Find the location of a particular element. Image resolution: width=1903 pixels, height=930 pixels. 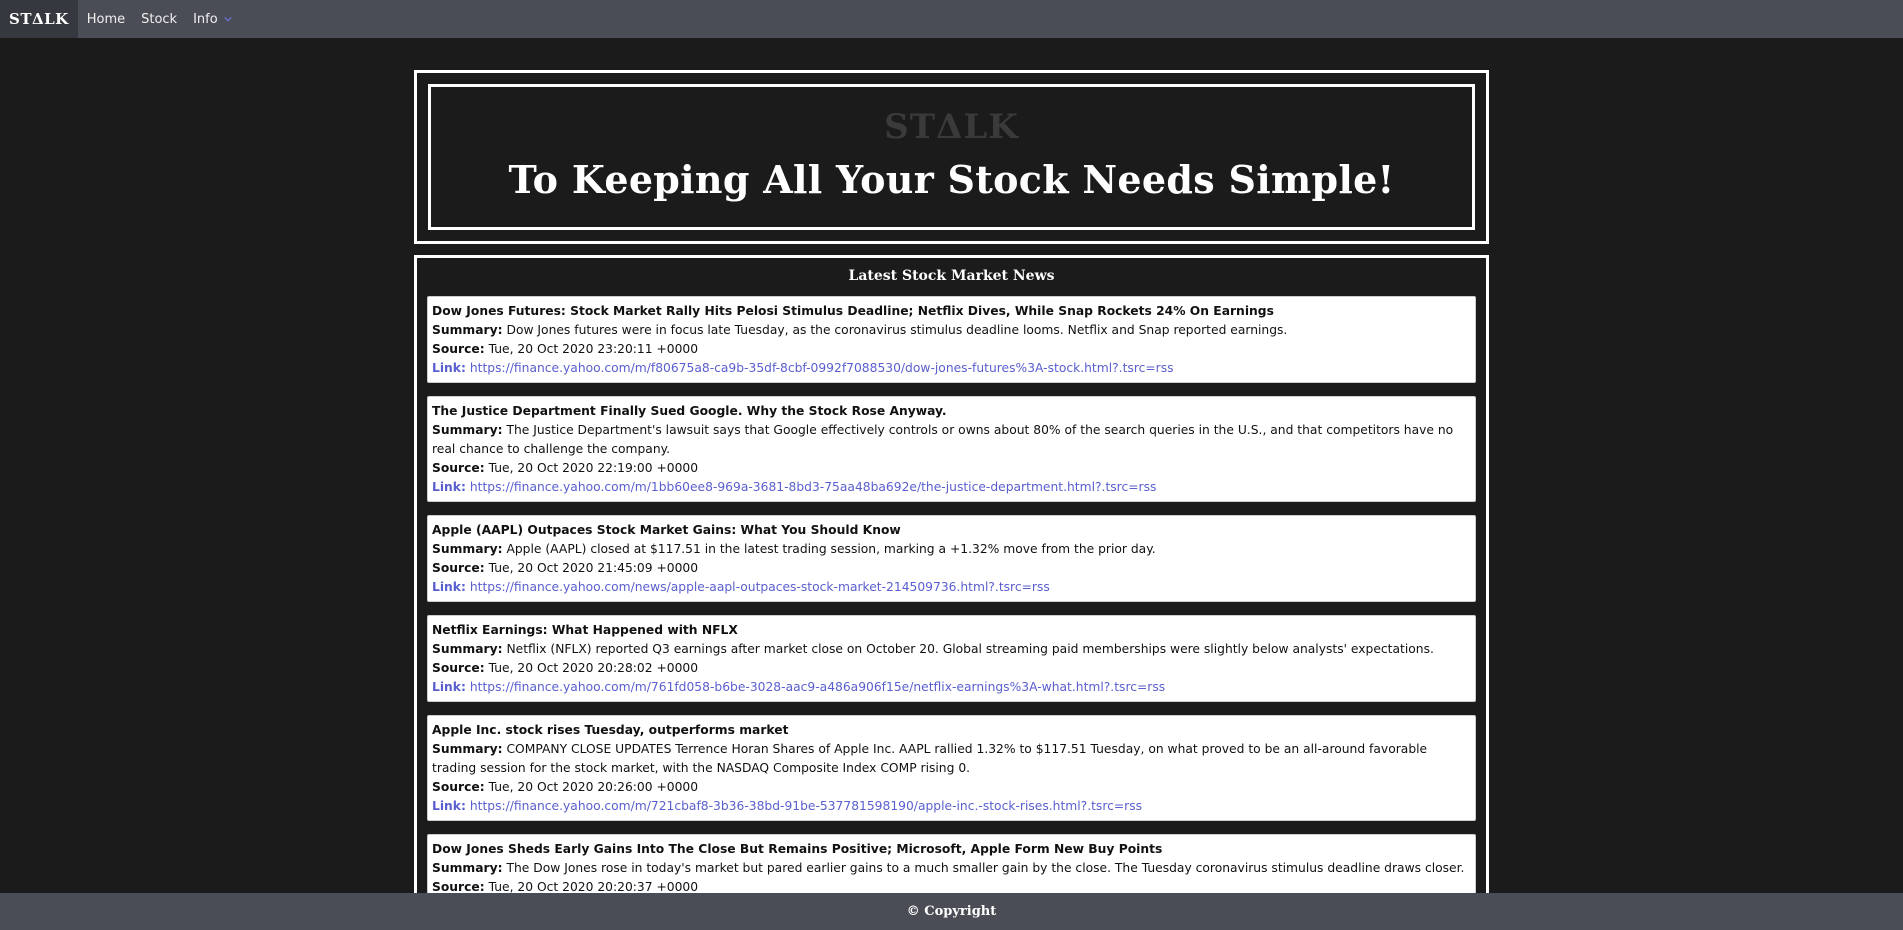

source-text: Tue, 20 Oct 2020 20:20:37 +0000 is located at coordinates (593, 887).